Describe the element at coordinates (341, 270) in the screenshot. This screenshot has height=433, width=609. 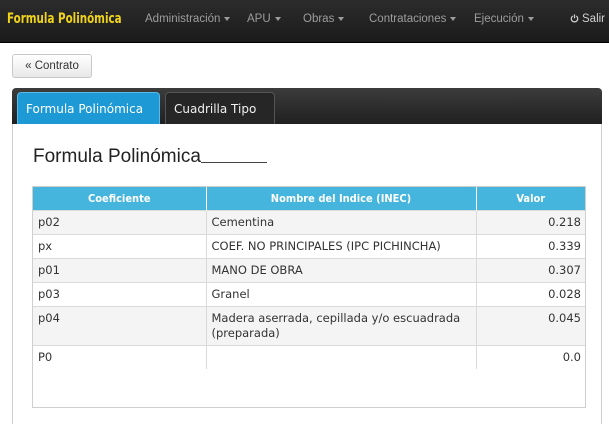
I see `cell-nombre-indice: MANO DE OBRA` at that location.